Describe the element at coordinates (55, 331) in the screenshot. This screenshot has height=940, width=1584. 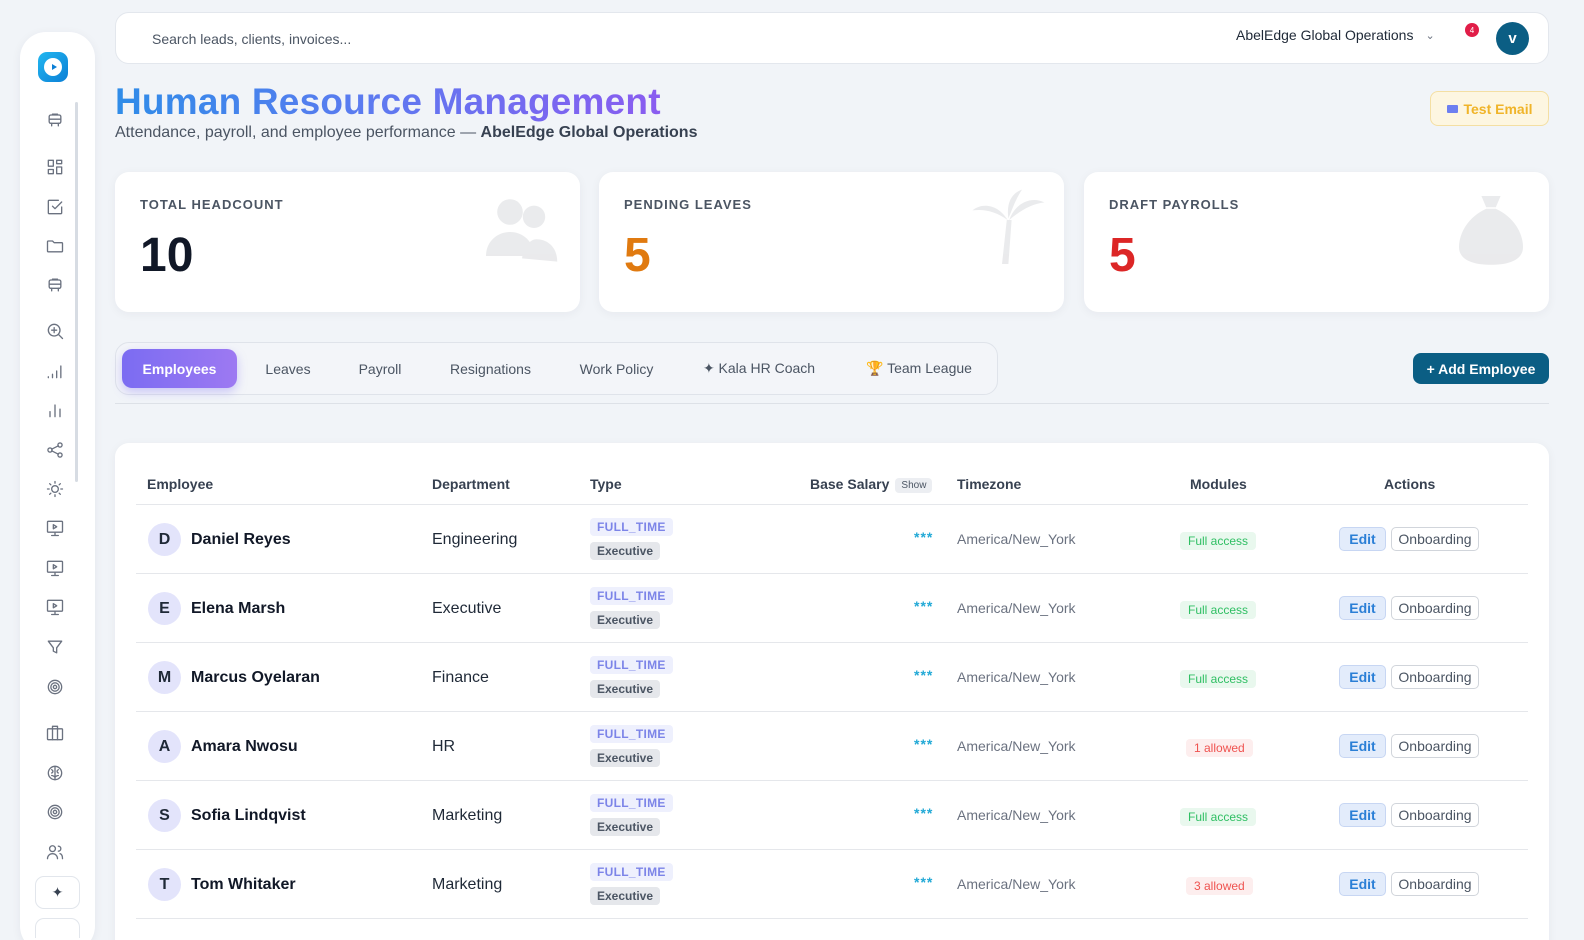
I see `search-zoom-icon` at that location.